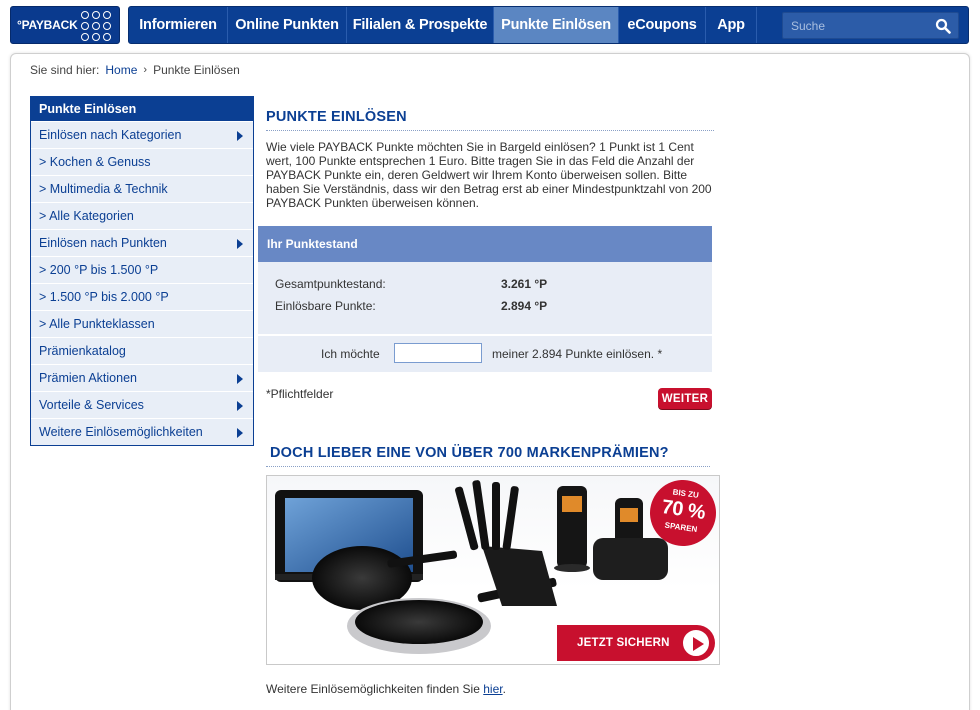  What do you see at coordinates (300, 394) in the screenshot?
I see `required-fields-note: *Pflichtfelder` at bounding box center [300, 394].